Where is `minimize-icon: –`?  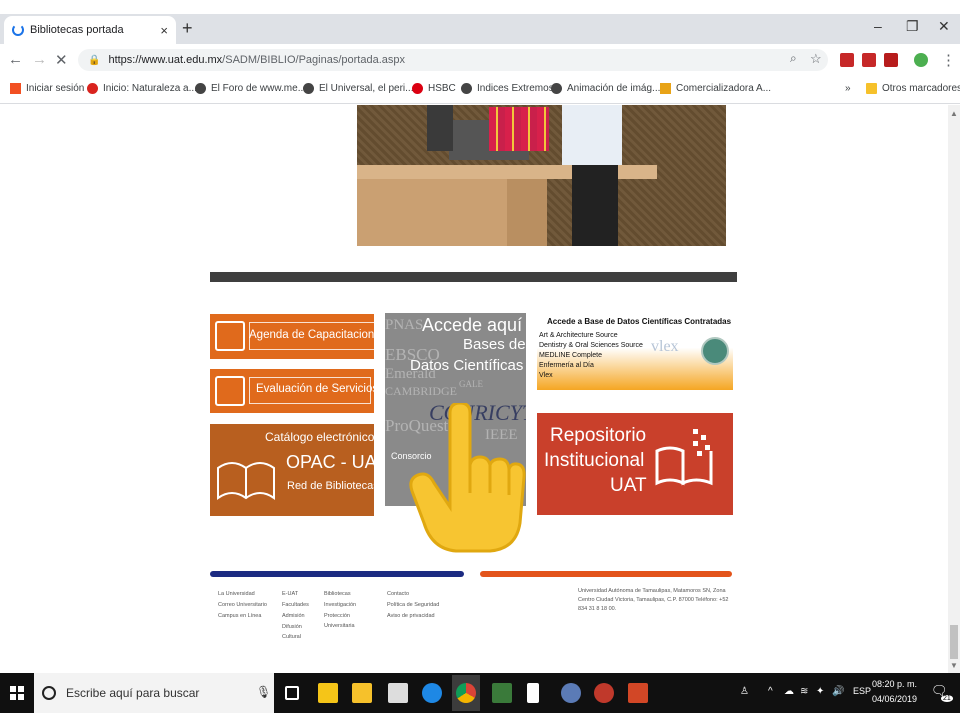
minimize-icon: – is located at coordinates (878, 26).